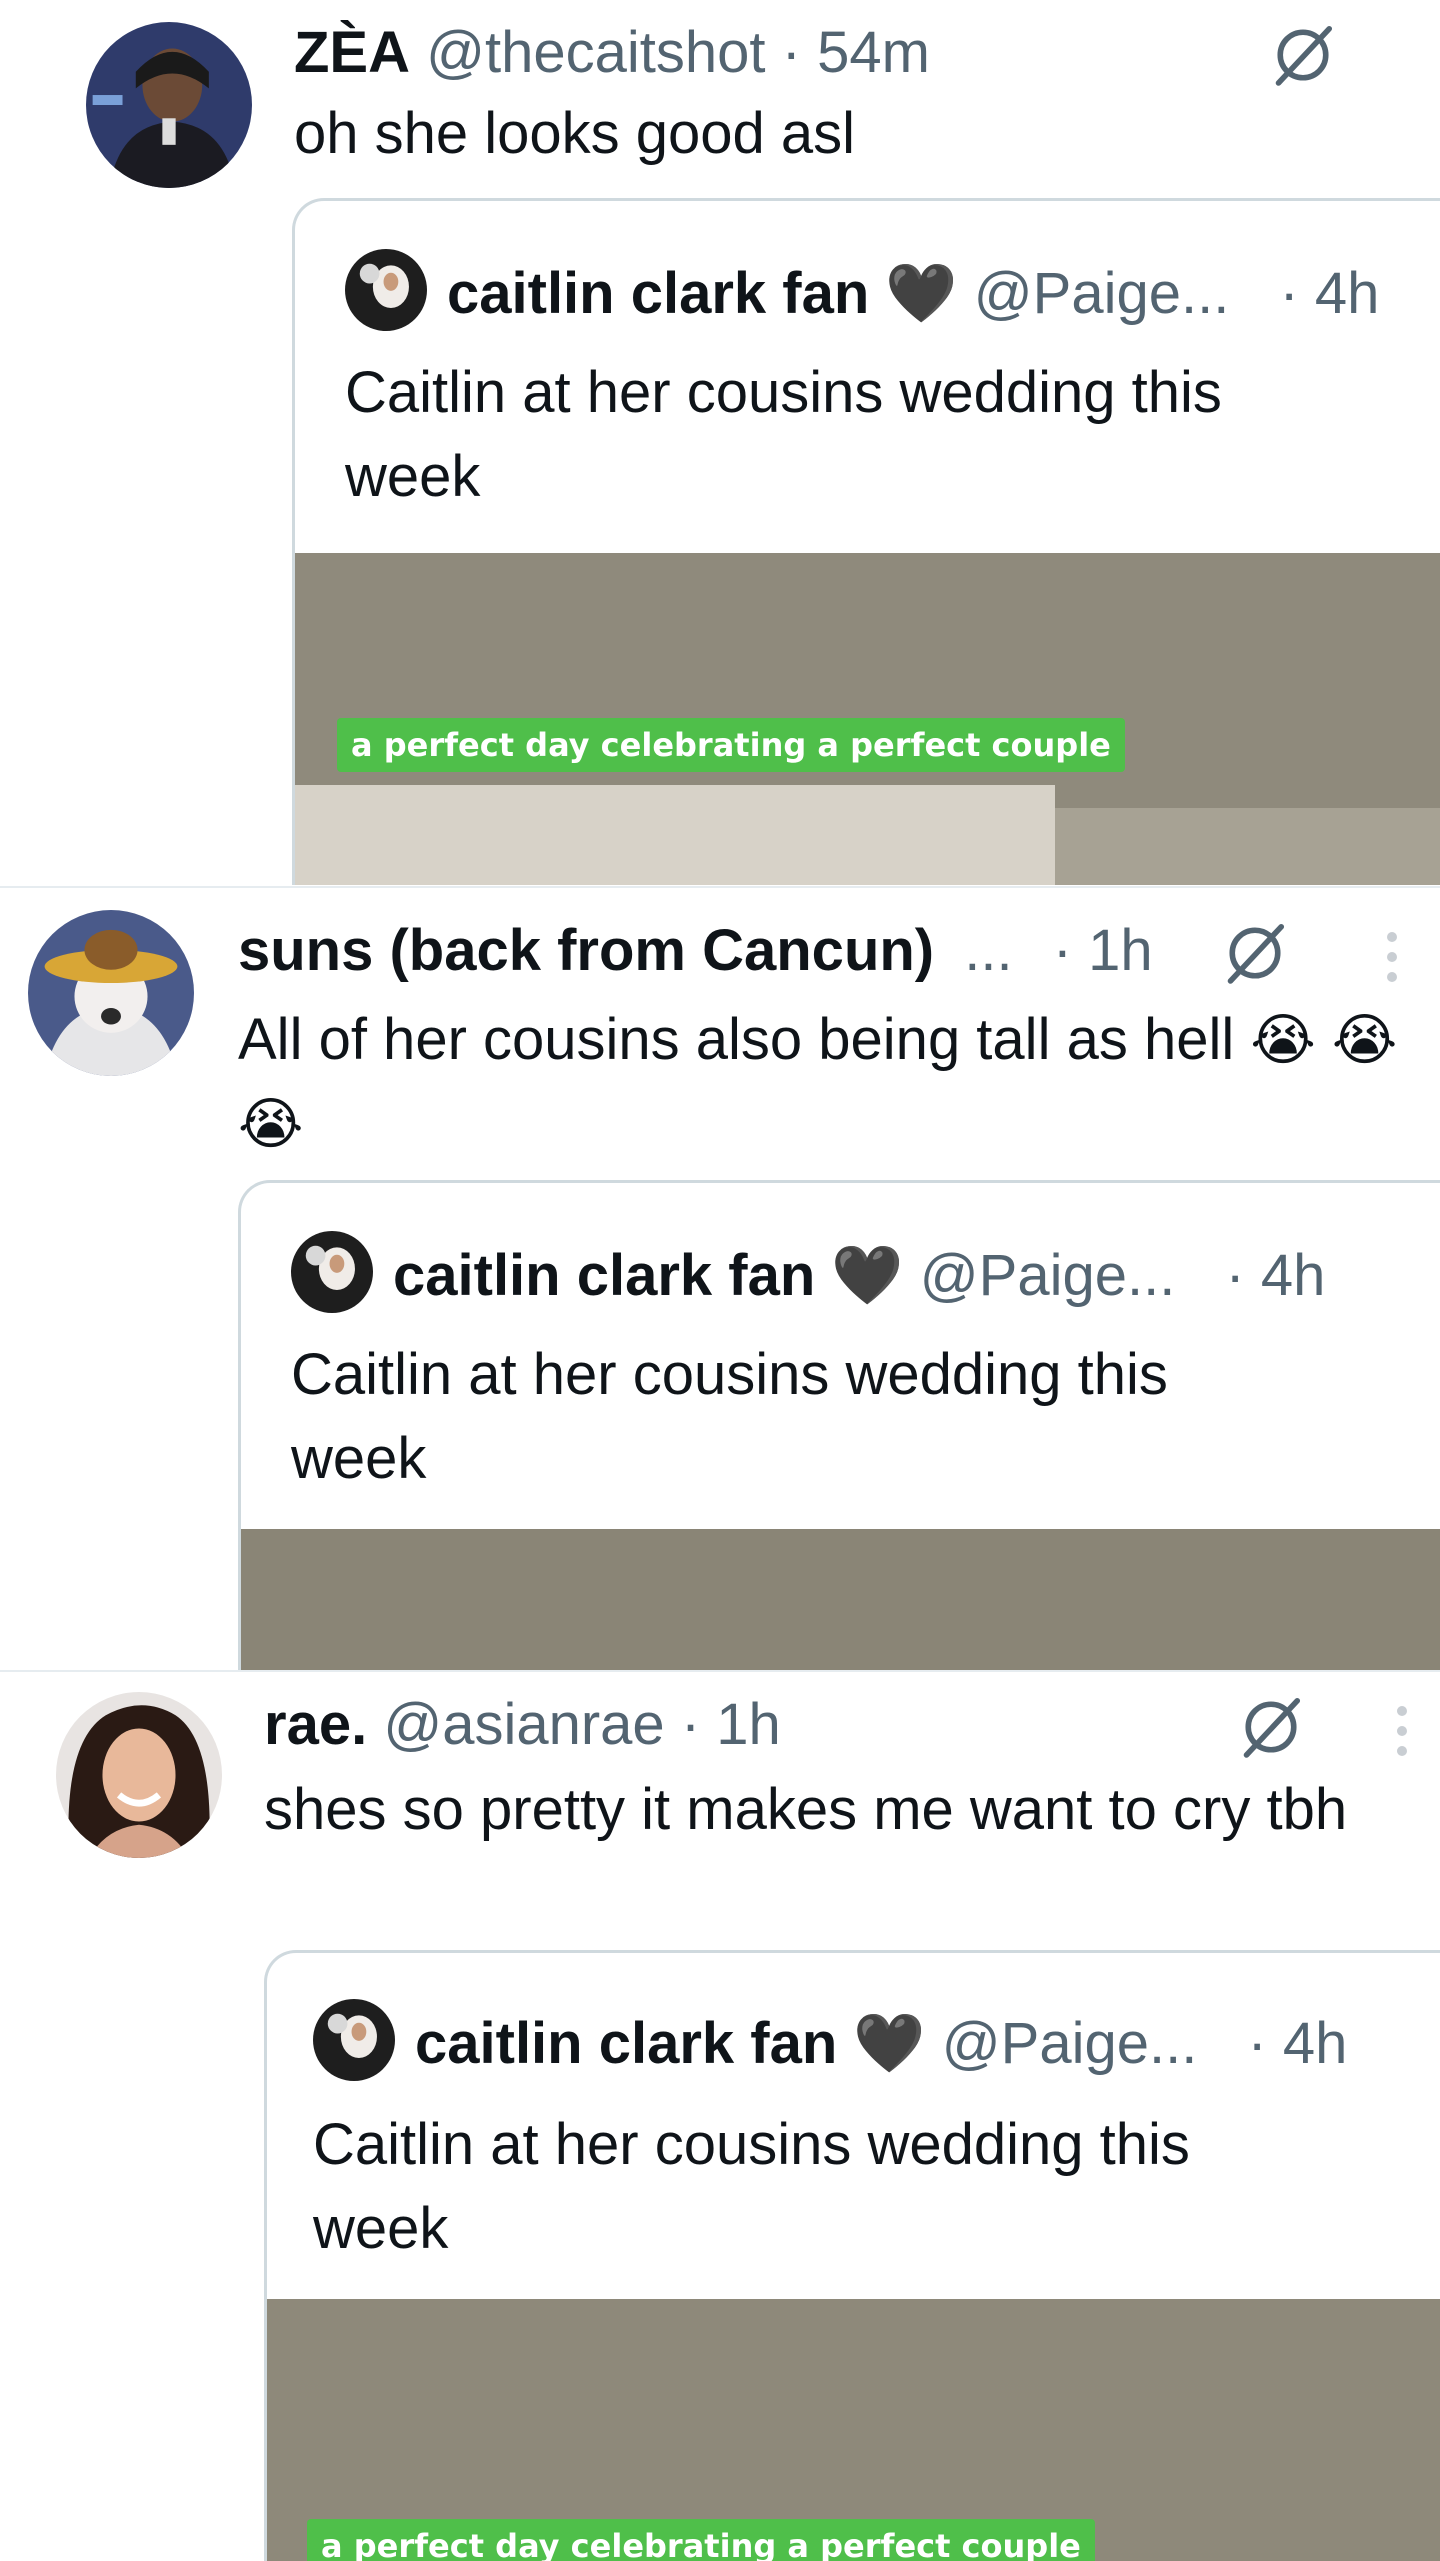 Image resolution: width=1440 pixels, height=2561 pixels. Describe the element at coordinates (675, 835) in the screenshot. I see `wall-panel` at that location.